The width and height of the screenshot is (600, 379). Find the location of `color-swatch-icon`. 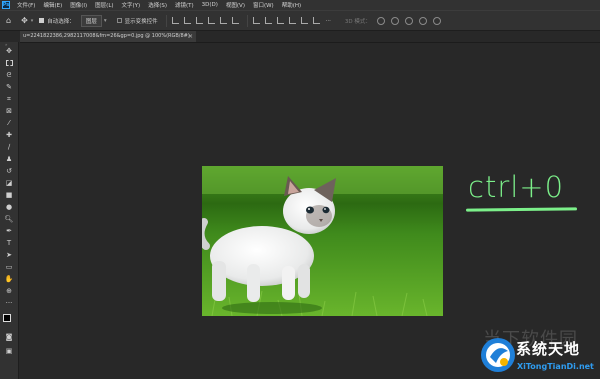

color-swatch-icon is located at coordinates (9, 320).